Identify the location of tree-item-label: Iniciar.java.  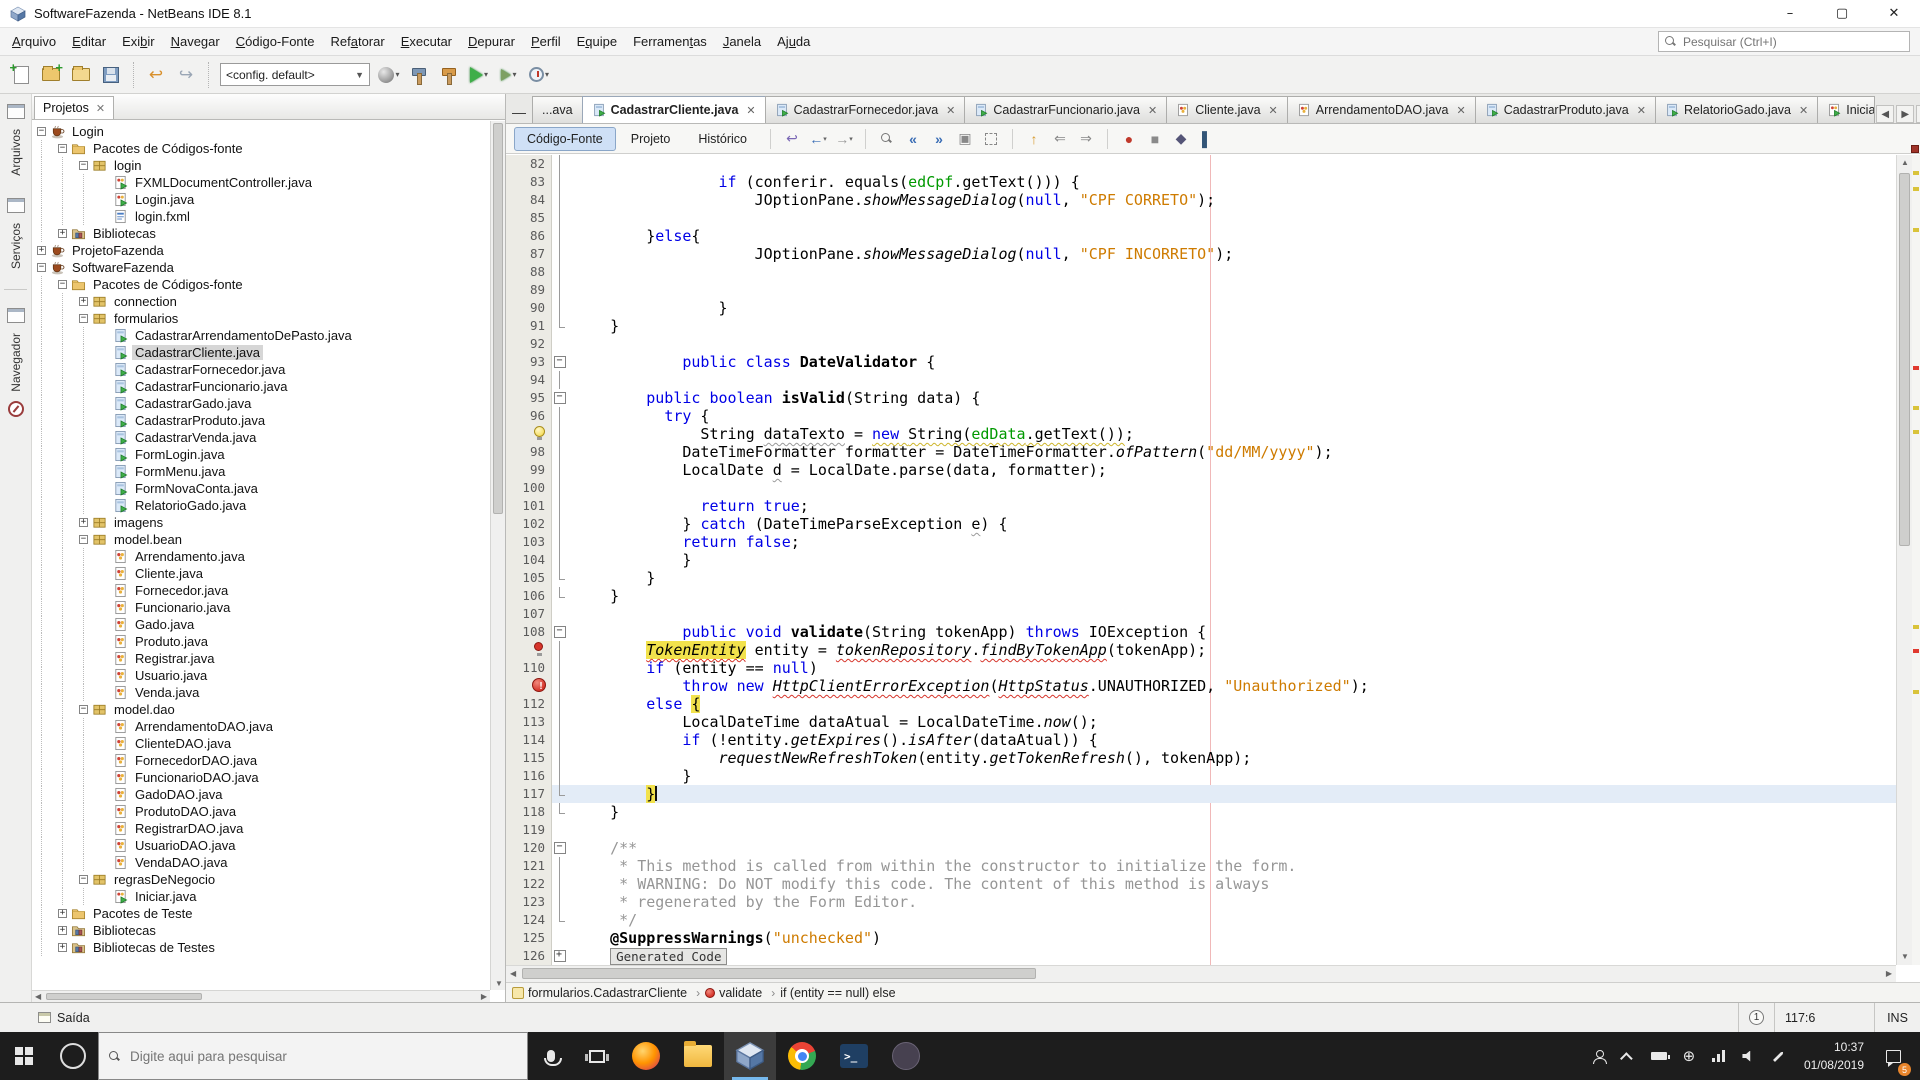
(165, 896).